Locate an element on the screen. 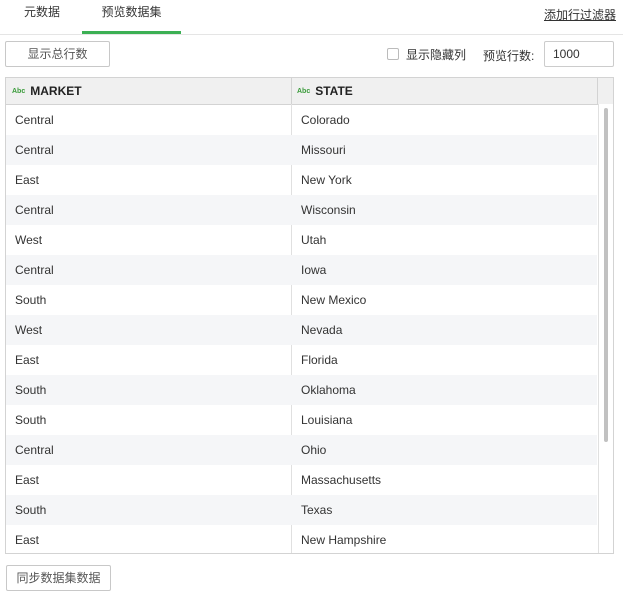  table-row: West Nevada is located at coordinates (301, 330).